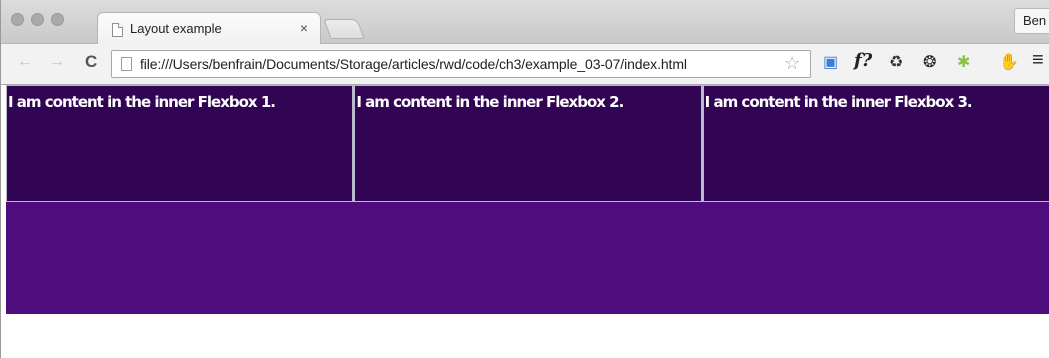 The height and width of the screenshot is (358, 1049). What do you see at coordinates (875, 143) in the screenshot?
I see `inner-flexbox-3: I am content in the inner Flexbox 3.` at bounding box center [875, 143].